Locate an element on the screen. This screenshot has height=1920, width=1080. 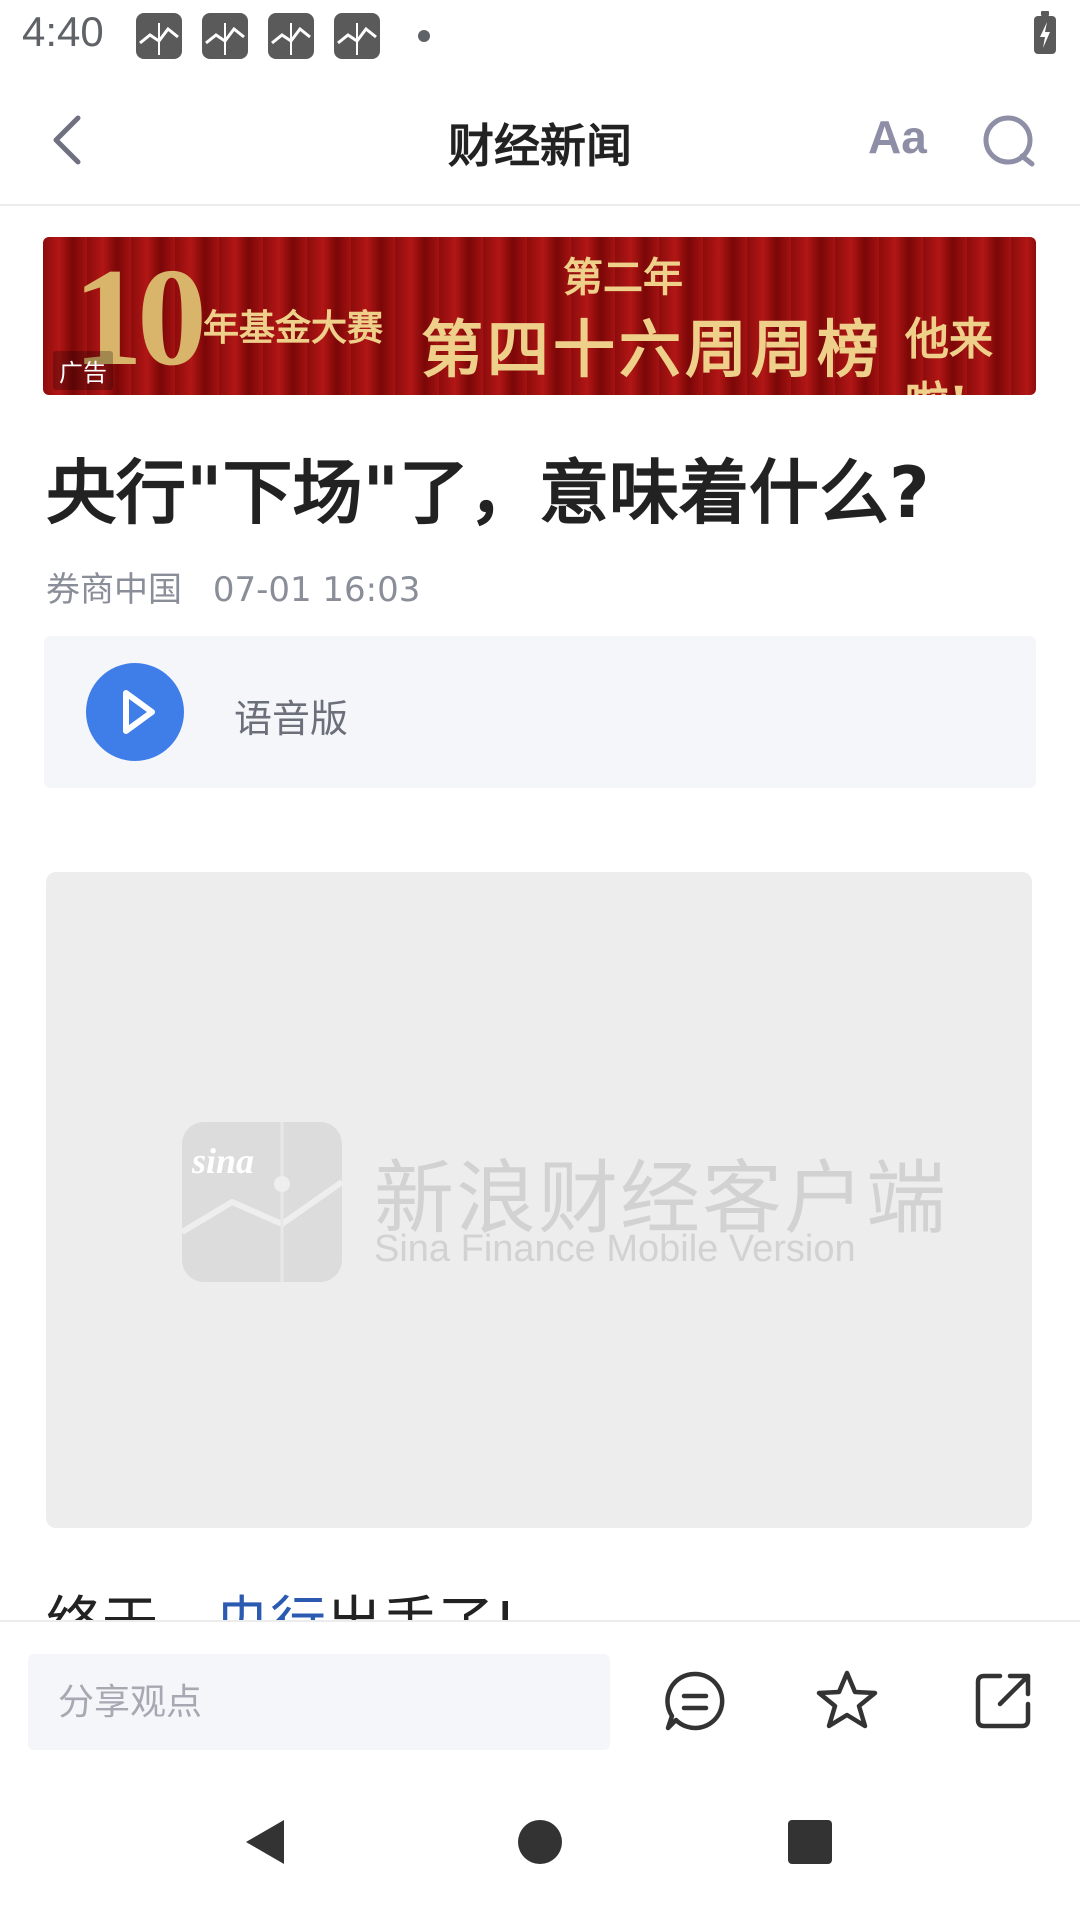
play-button is located at coordinates (135, 712).